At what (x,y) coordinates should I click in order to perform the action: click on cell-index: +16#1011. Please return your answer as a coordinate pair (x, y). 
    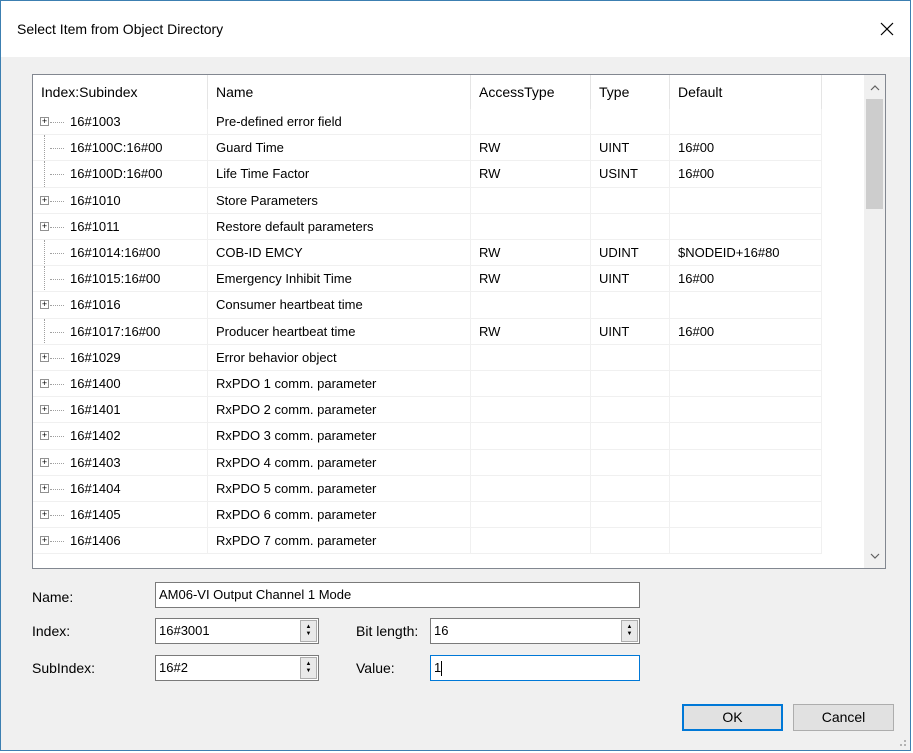
    Looking at the image, I should click on (120, 226).